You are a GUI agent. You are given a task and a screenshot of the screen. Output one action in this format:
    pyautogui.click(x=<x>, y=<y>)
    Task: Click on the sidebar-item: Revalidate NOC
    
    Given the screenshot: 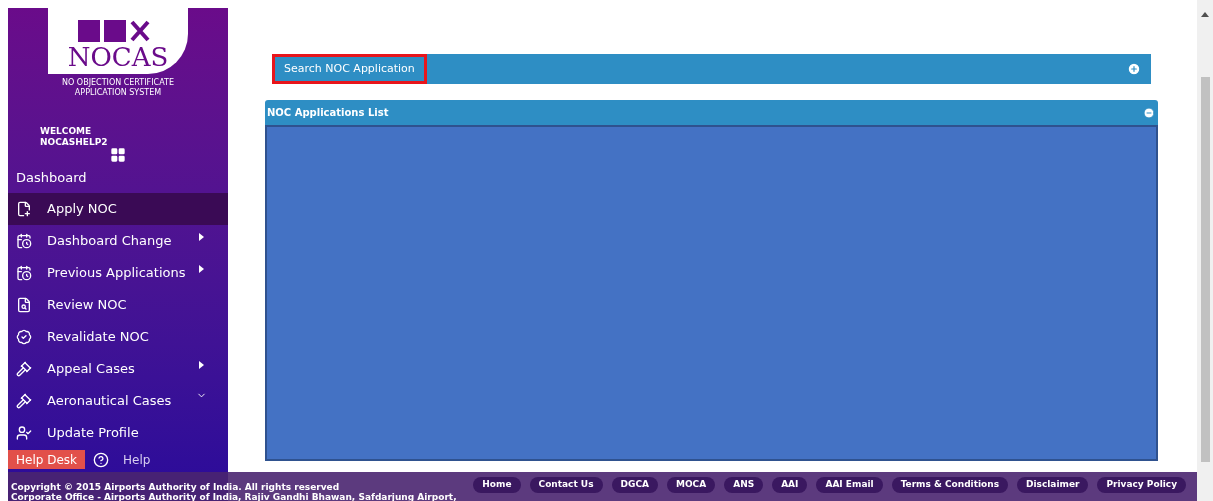 What is the action you would take?
    pyautogui.click(x=118, y=337)
    